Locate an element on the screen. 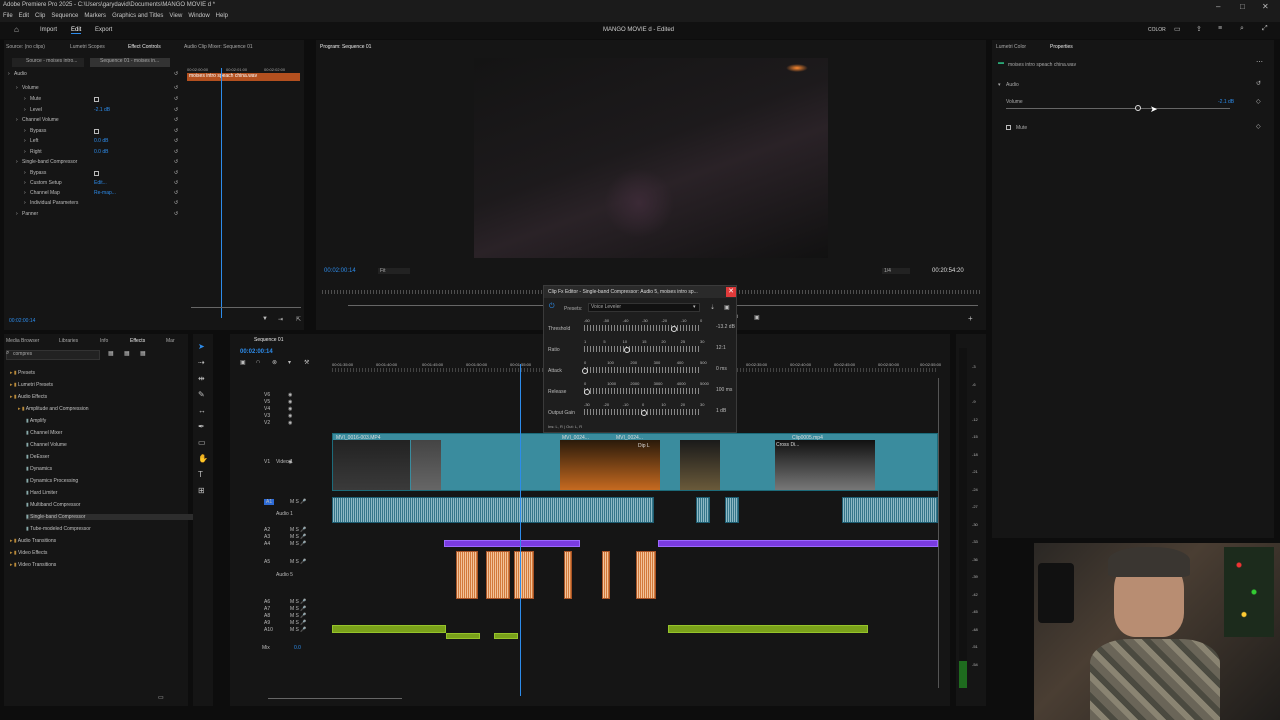 The width and height of the screenshot is (1280, 720). effect-item-deesser: ▮ DeEsser is located at coordinates (37, 457).